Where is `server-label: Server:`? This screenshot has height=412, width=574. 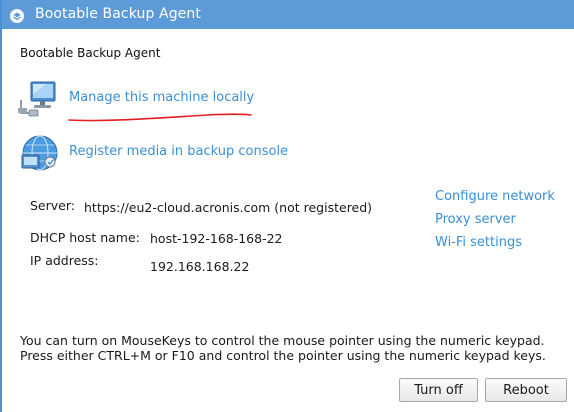
server-label: Server: is located at coordinates (52, 205).